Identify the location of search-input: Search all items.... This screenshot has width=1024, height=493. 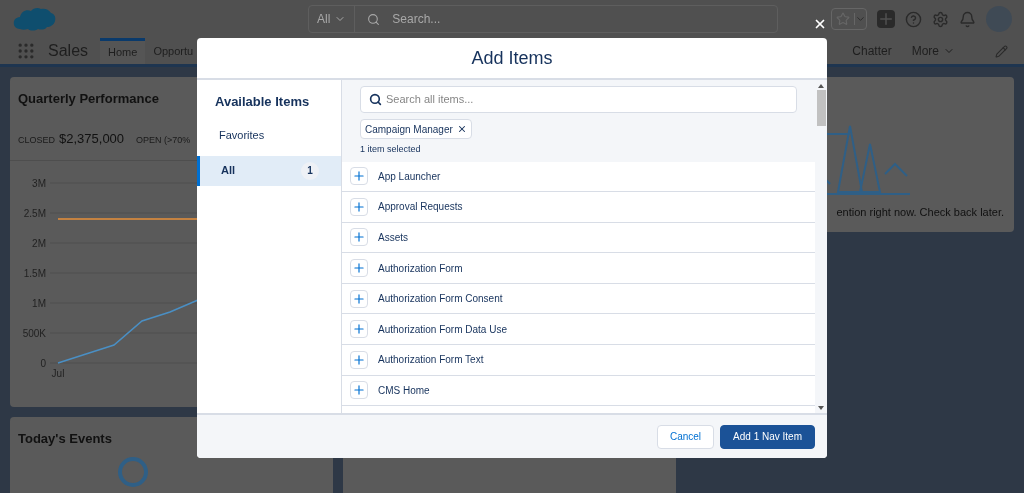
(587, 99).